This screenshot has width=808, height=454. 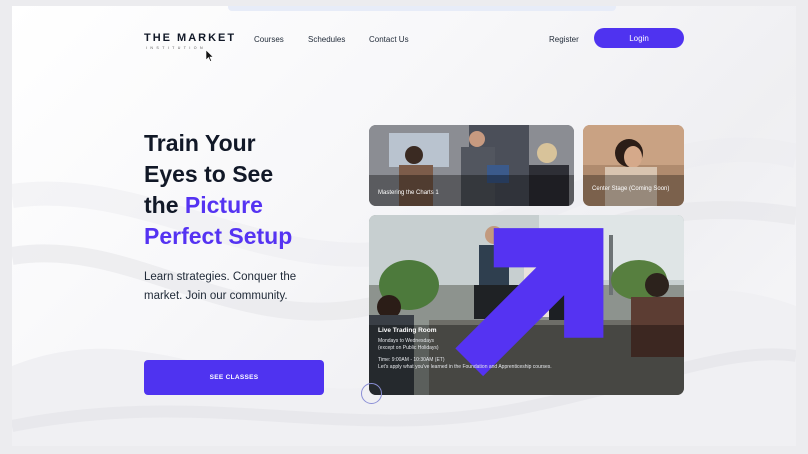 I want to click on course-card-center-stage: Center Stage (Coming Soon), so click(x=633, y=165).